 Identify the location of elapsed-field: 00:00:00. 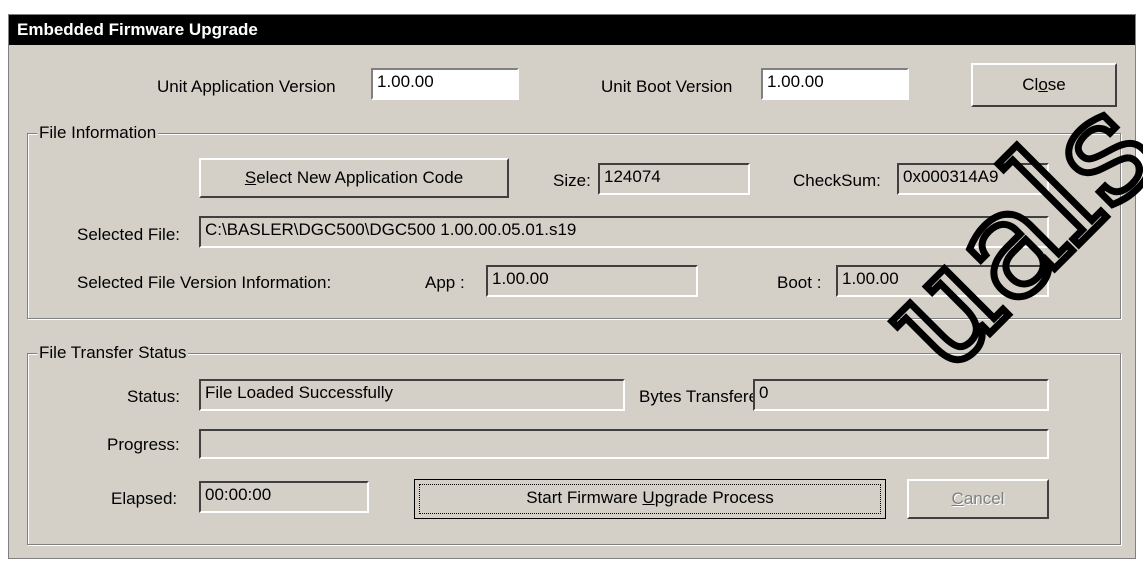
(284, 497).